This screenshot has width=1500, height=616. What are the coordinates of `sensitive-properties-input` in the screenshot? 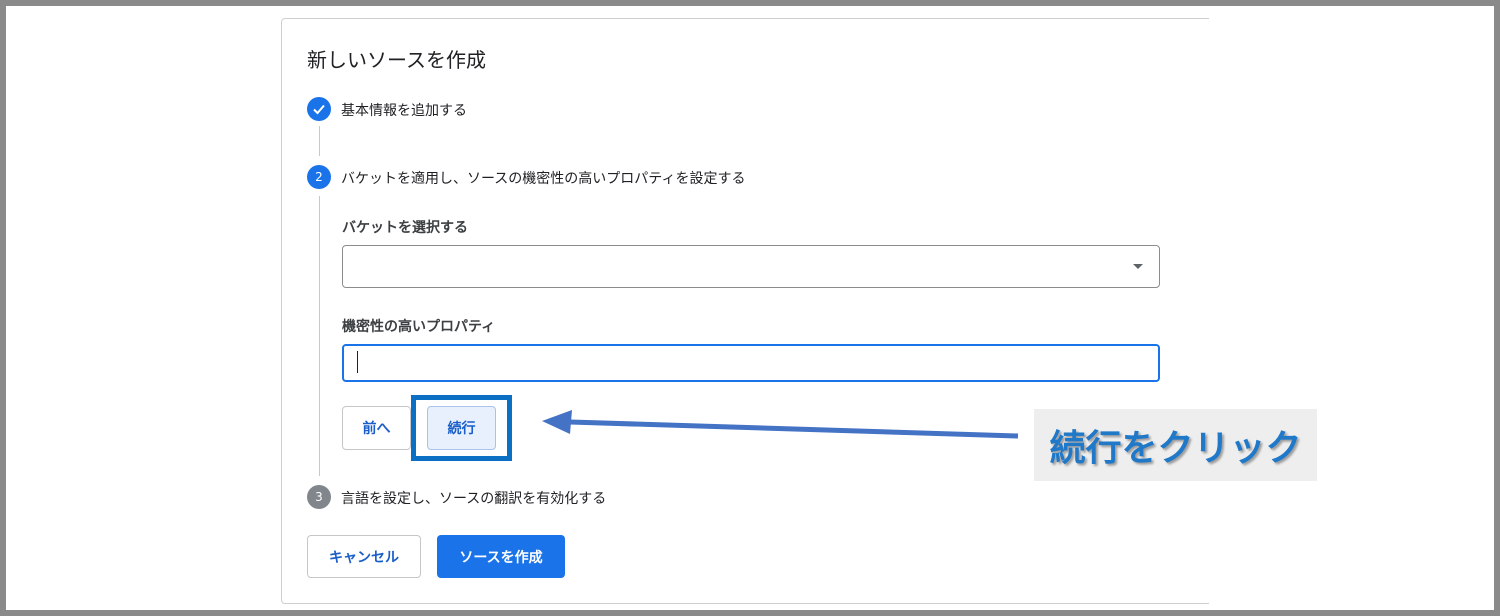 It's located at (751, 363).